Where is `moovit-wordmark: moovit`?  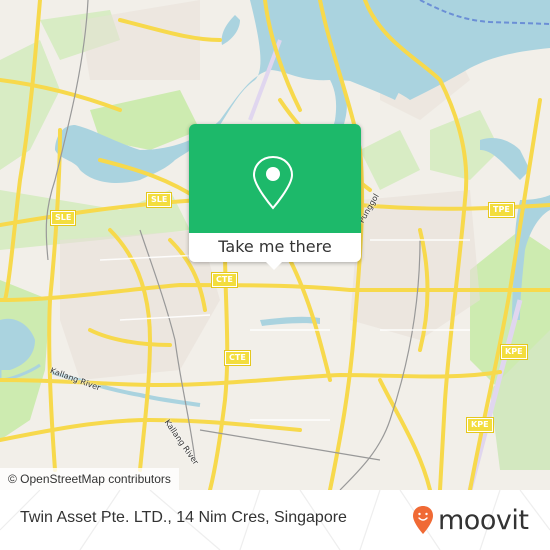 moovit-wordmark: moovit is located at coordinates (483, 520).